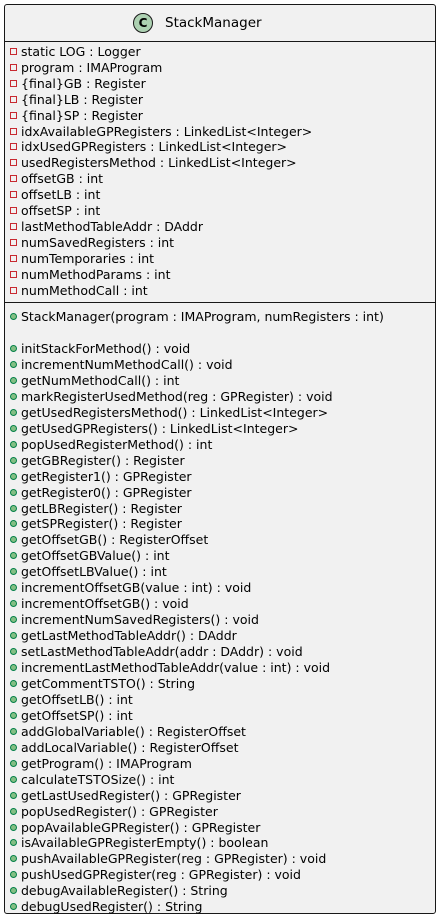 This screenshot has height=922, width=445. I want to click on method-row-text: getLastUsedRegister() : GPRegister, so click(131, 795).